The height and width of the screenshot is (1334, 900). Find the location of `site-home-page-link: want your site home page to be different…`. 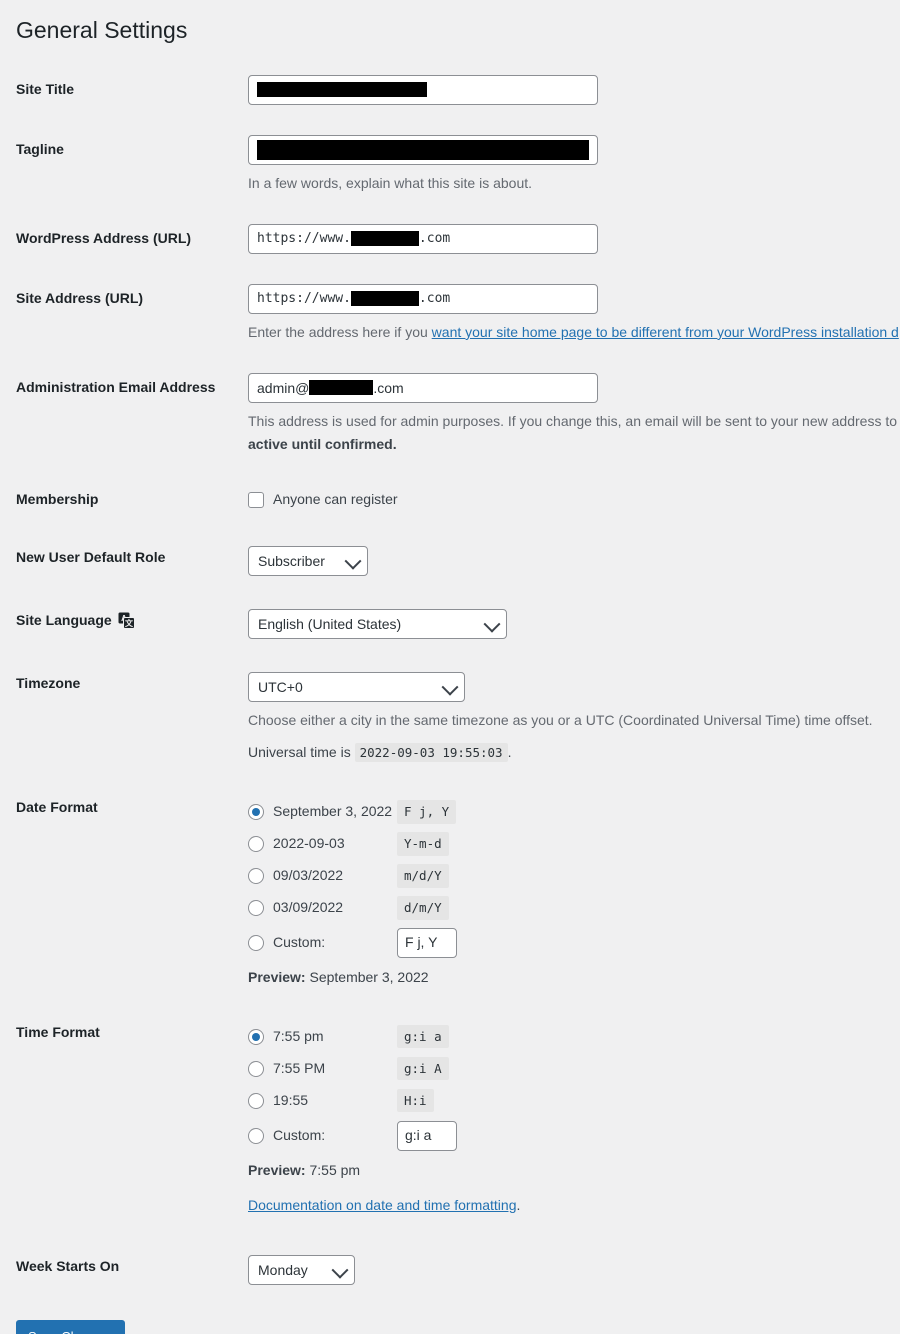

site-home-page-link: want your site home page to be different… is located at coordinates (665, 332).